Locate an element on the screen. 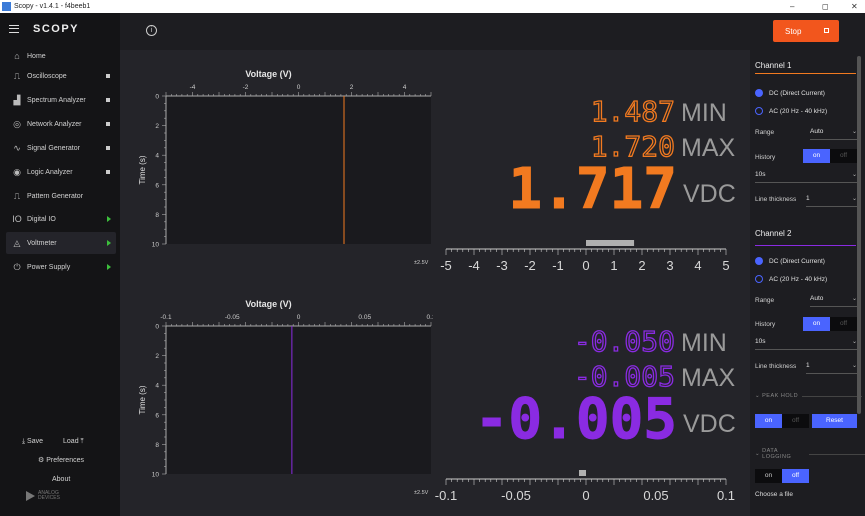 Image resolution: width=865 pixels, height=516 pixels. y-axis-label: Time (s) is located at coordinates (142, 399).